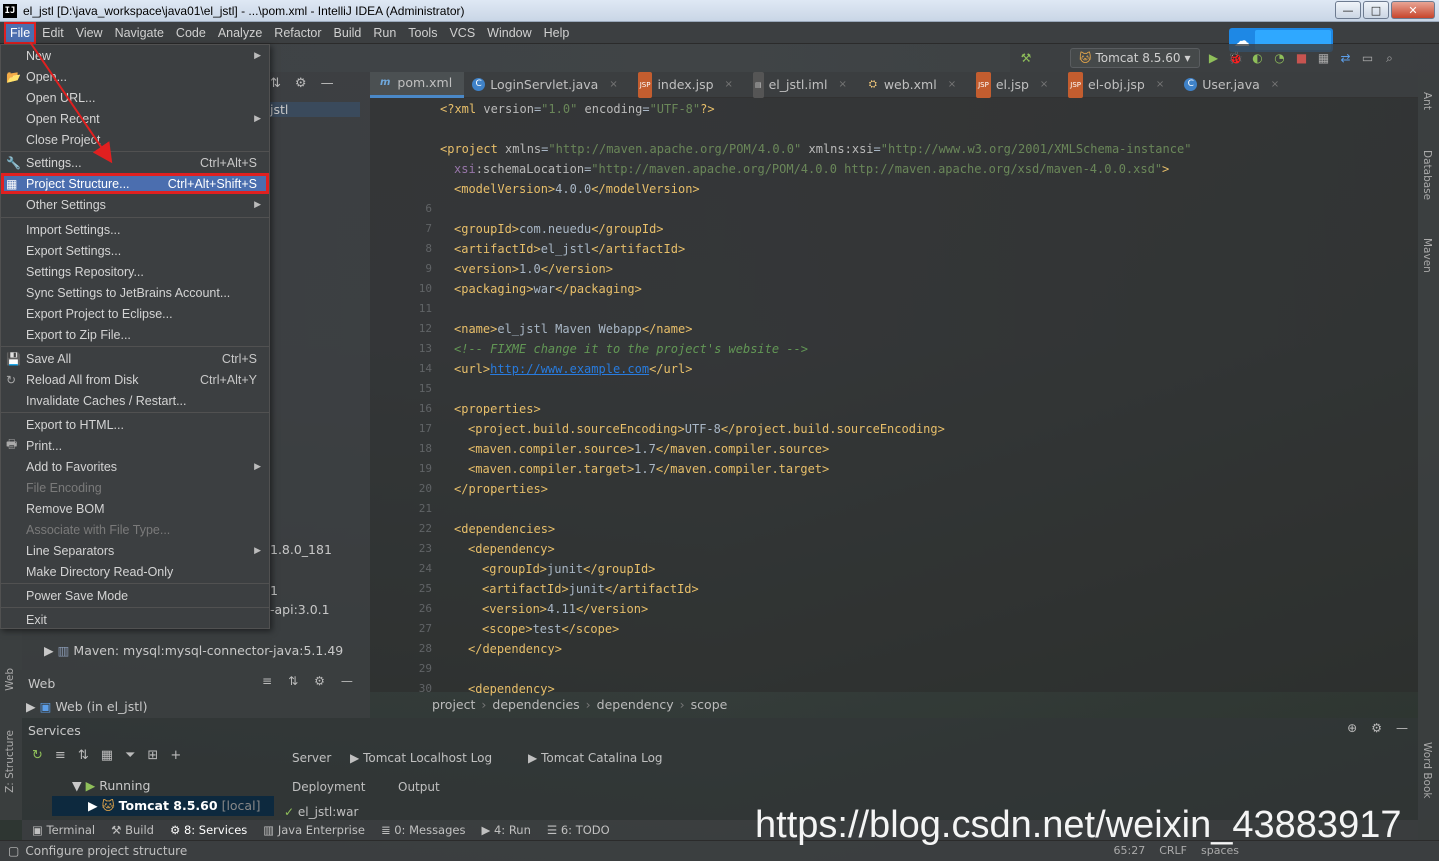  What do you see at coordinates (578, 830) in the screenshot?
I see `tool-tab-todo: ☰ 6: TODO` at bounding box center [578, 830].